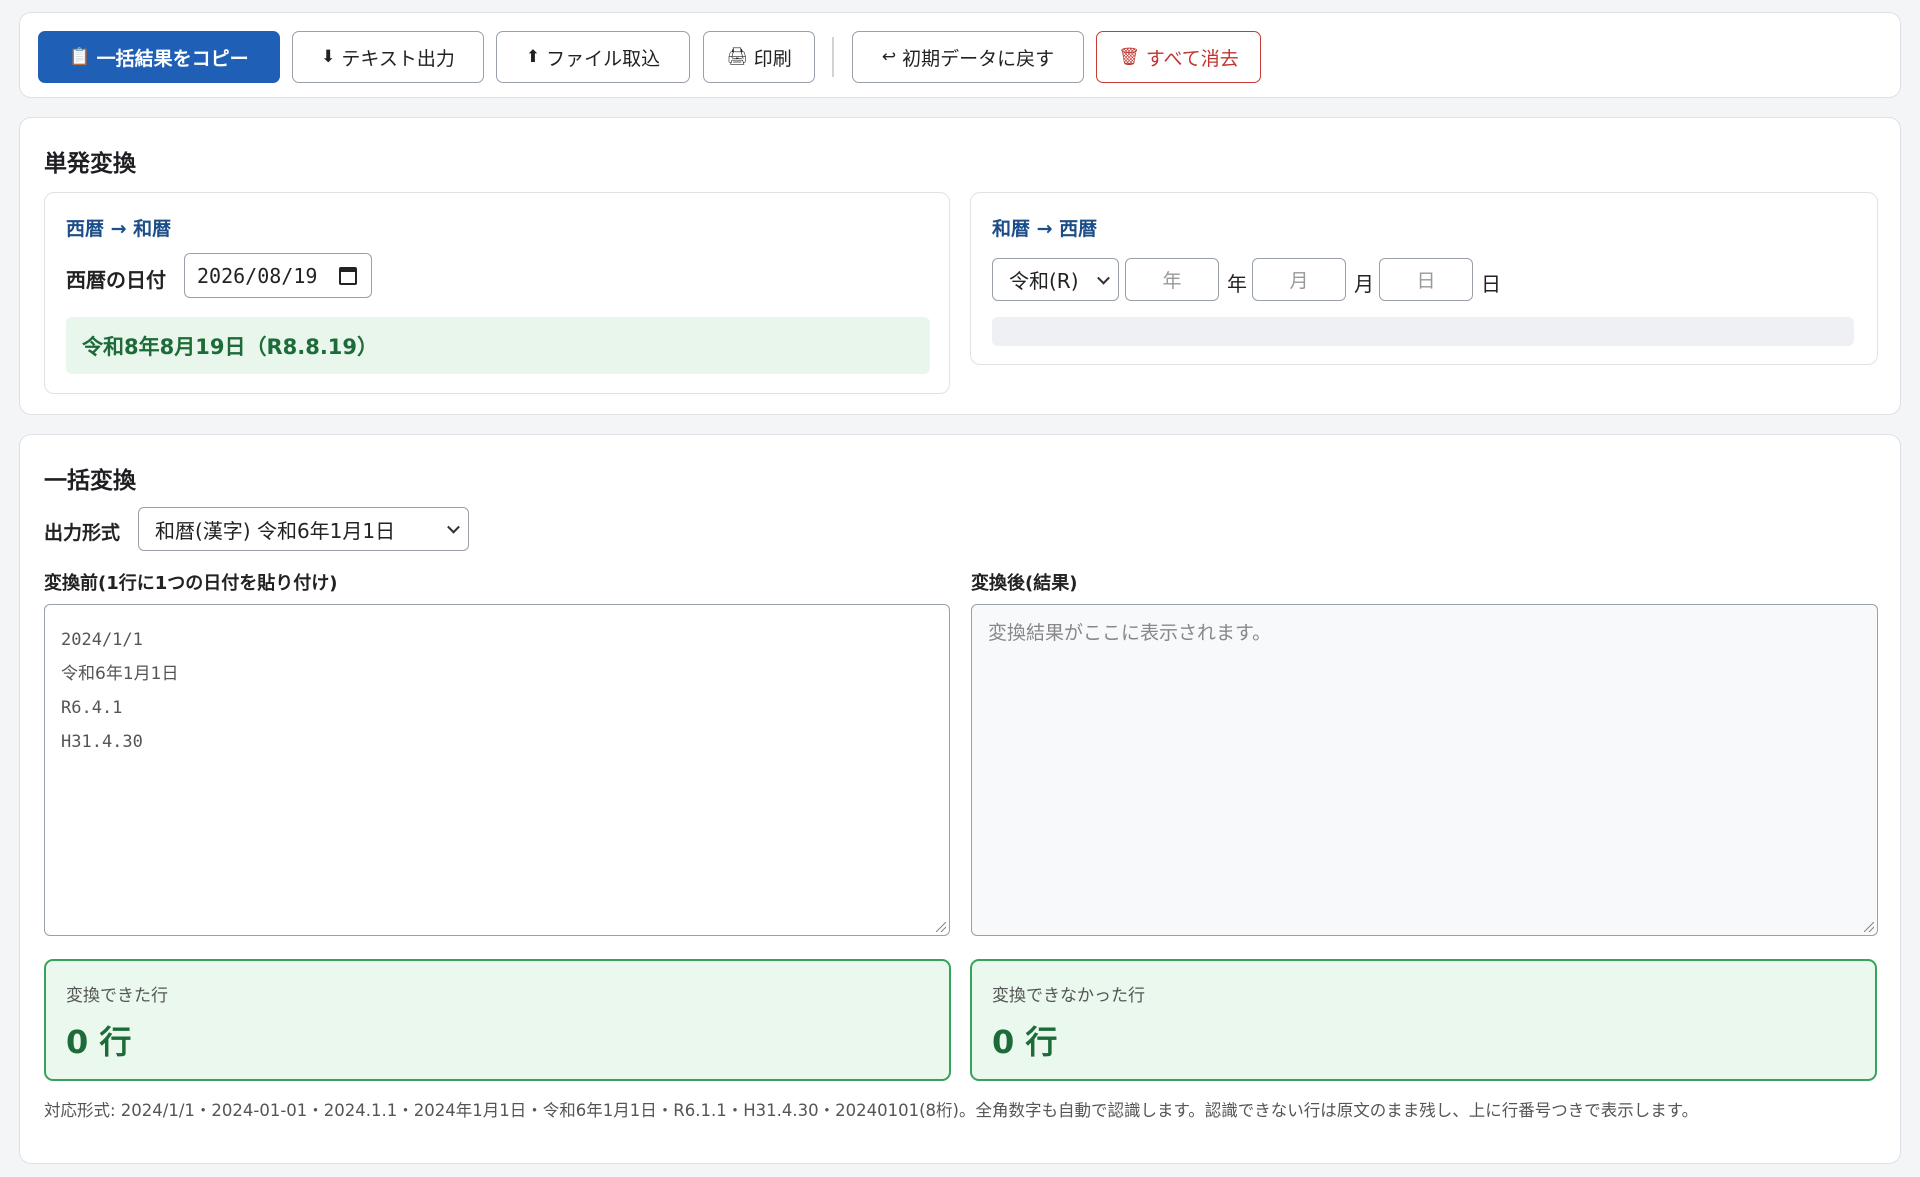 This screenshot has height=1177, width=1920. What do you see at coordinates (102, 742) in the screenshot?
I see `input-line: H31.4.30` at bounding box center [102, 742].